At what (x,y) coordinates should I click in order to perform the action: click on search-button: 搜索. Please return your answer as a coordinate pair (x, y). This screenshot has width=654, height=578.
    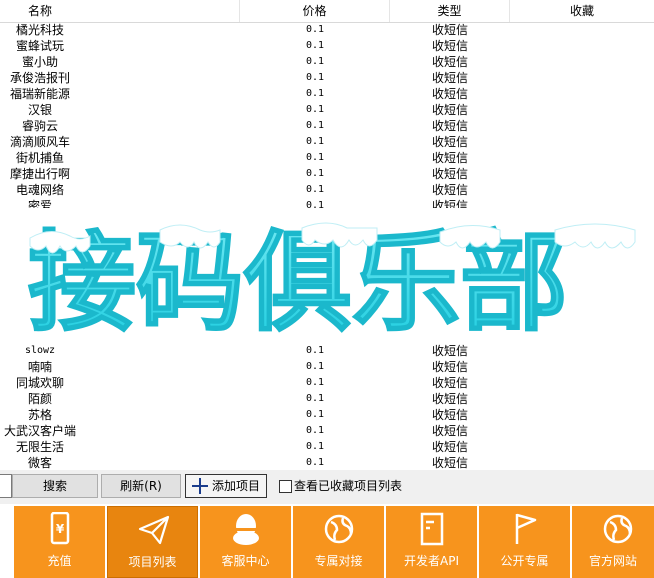
    Looking at the image, I should click on (55, 486).